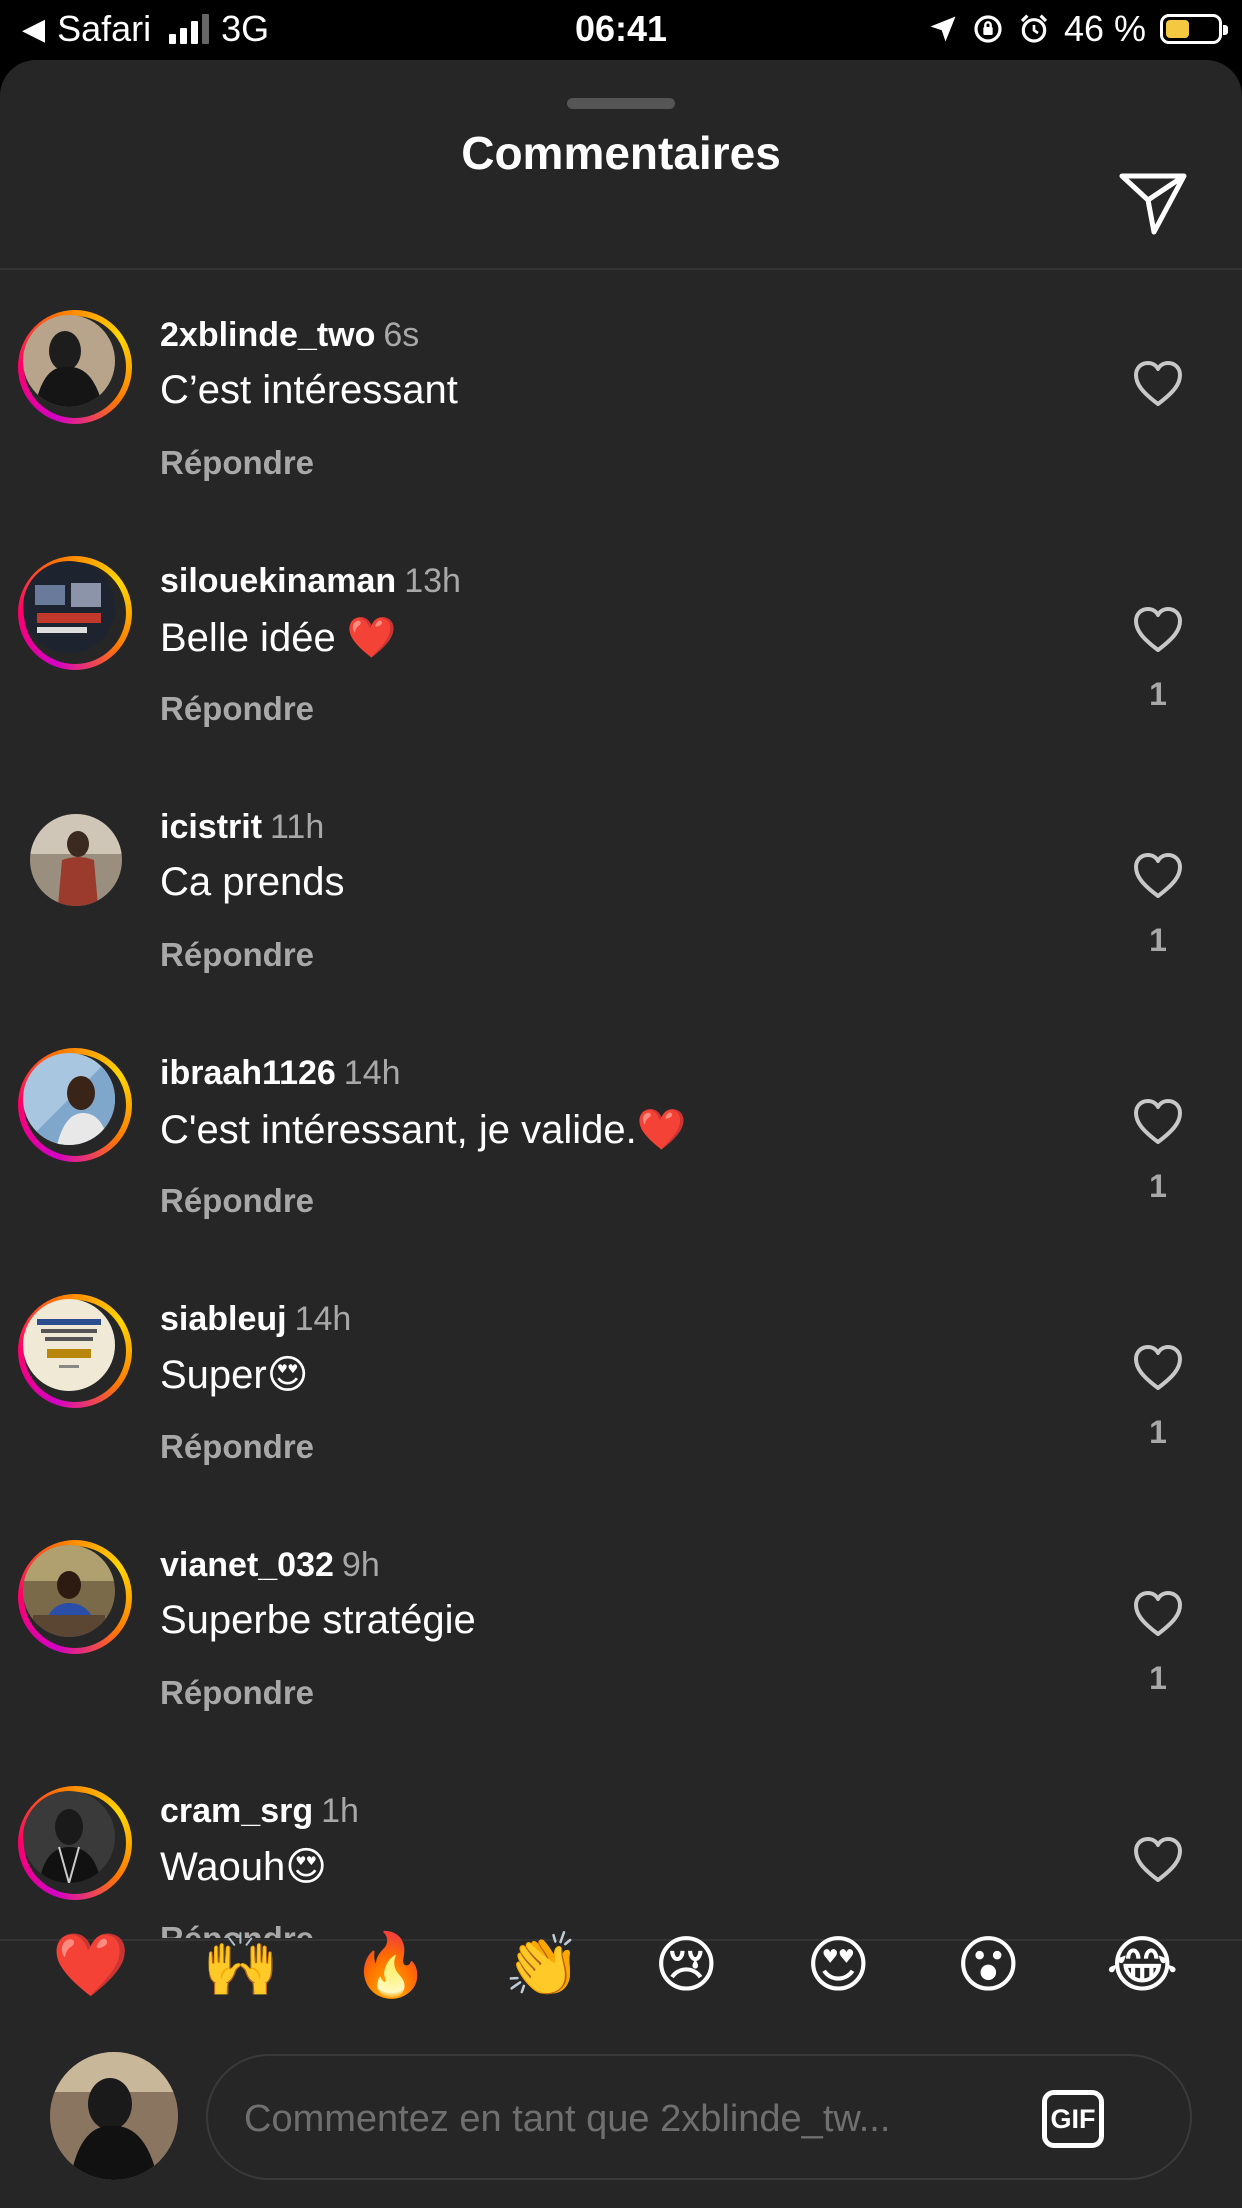 The height and width of the screenshot is (2208, 1242). I want to click on battery-icon, so click(1194, 29).